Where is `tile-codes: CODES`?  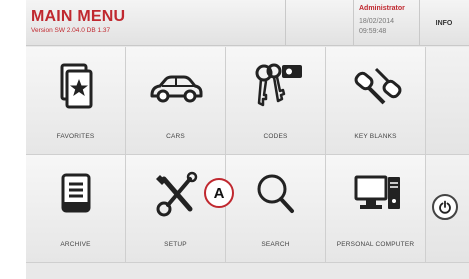 tile-codes: CODES is located at coordinates (276, 101).